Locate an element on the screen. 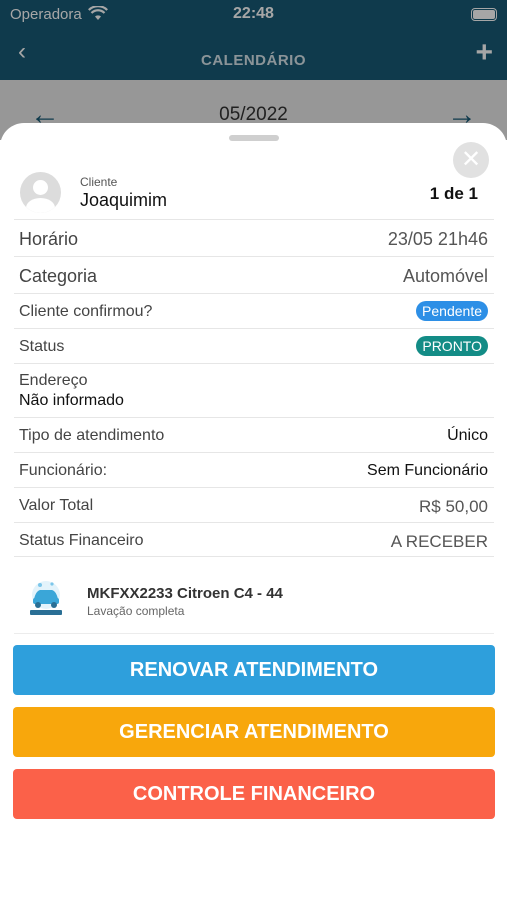 The image size is (507, 900). avatar is located at coordinates (40, 192).